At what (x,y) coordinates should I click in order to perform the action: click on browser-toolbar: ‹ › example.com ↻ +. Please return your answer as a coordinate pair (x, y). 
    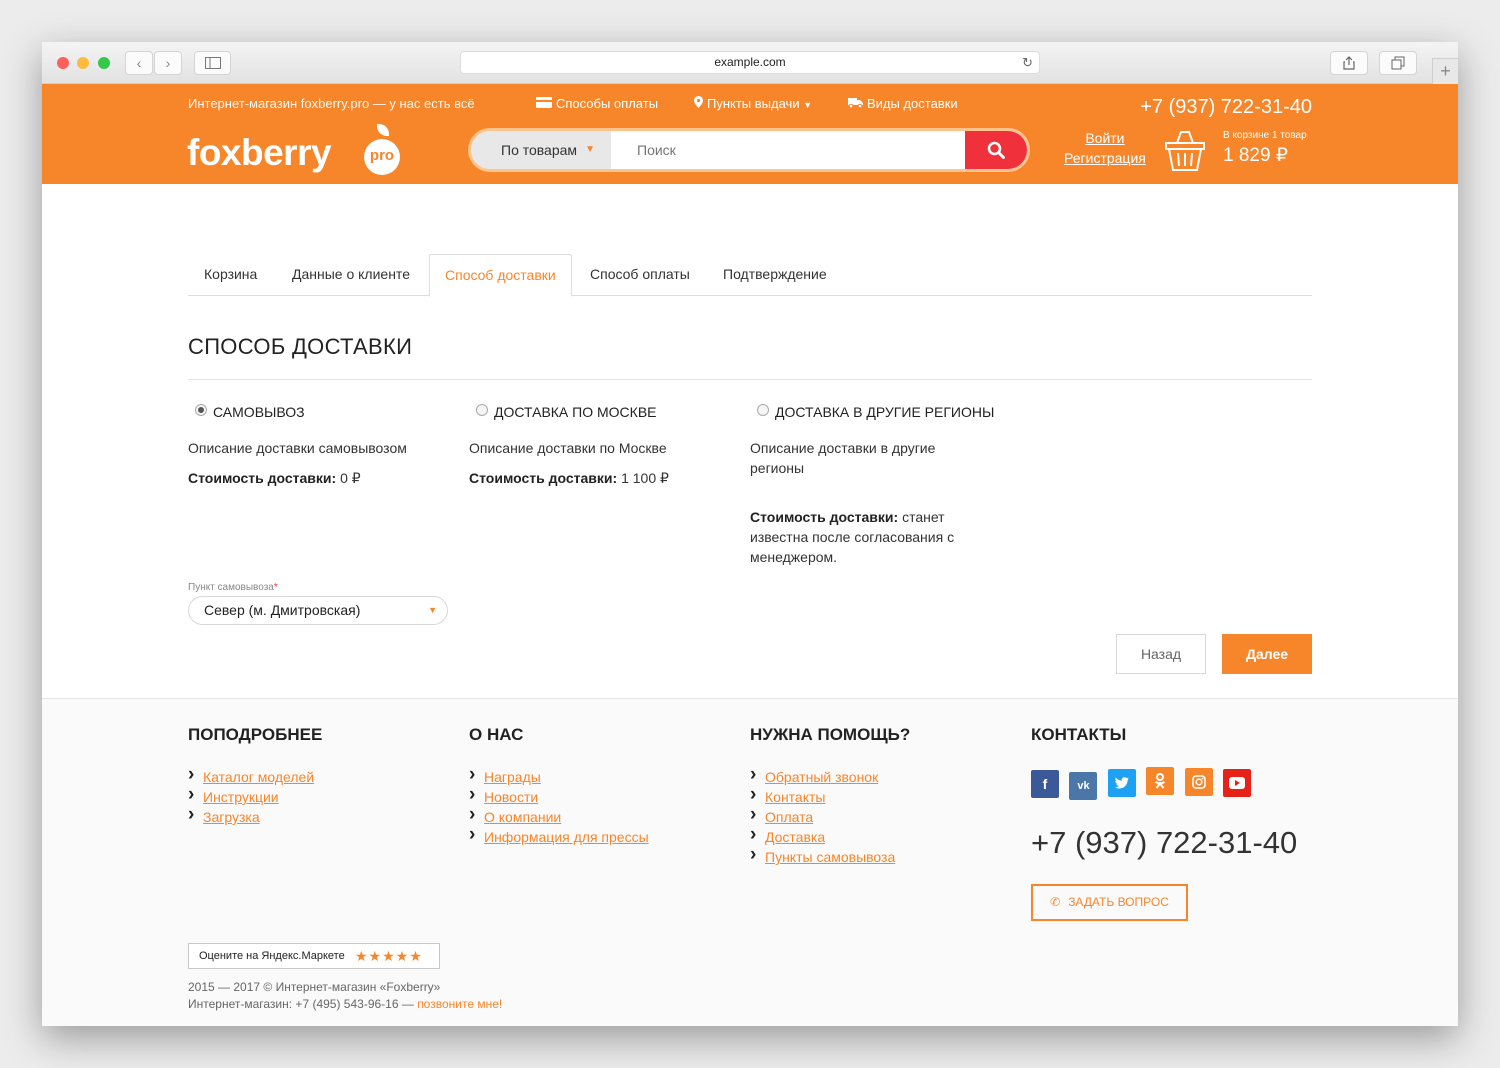
    Looking at the image, I should click on (750, 63).